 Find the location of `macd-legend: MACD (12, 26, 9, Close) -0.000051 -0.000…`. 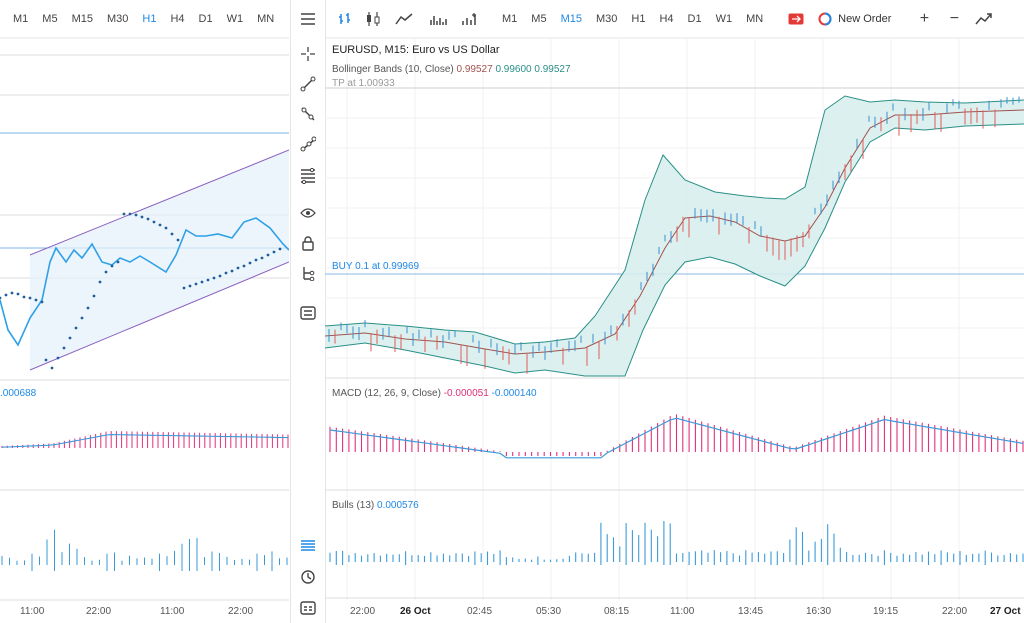

macd-legend: MACD (12, 26, 9, Close) -0.000051 -0.000… is located at coordinates (434, 393).